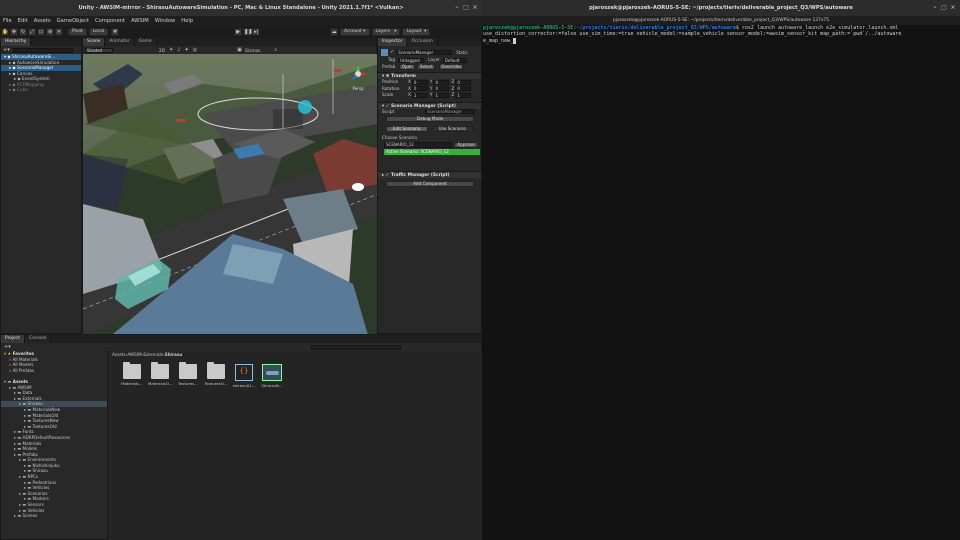 This screenshot has width=960, height=540. What do you see at coordinates (13, 339) in the screenshot?
I see `tab-project: Project` at bounding box center [13, 339].